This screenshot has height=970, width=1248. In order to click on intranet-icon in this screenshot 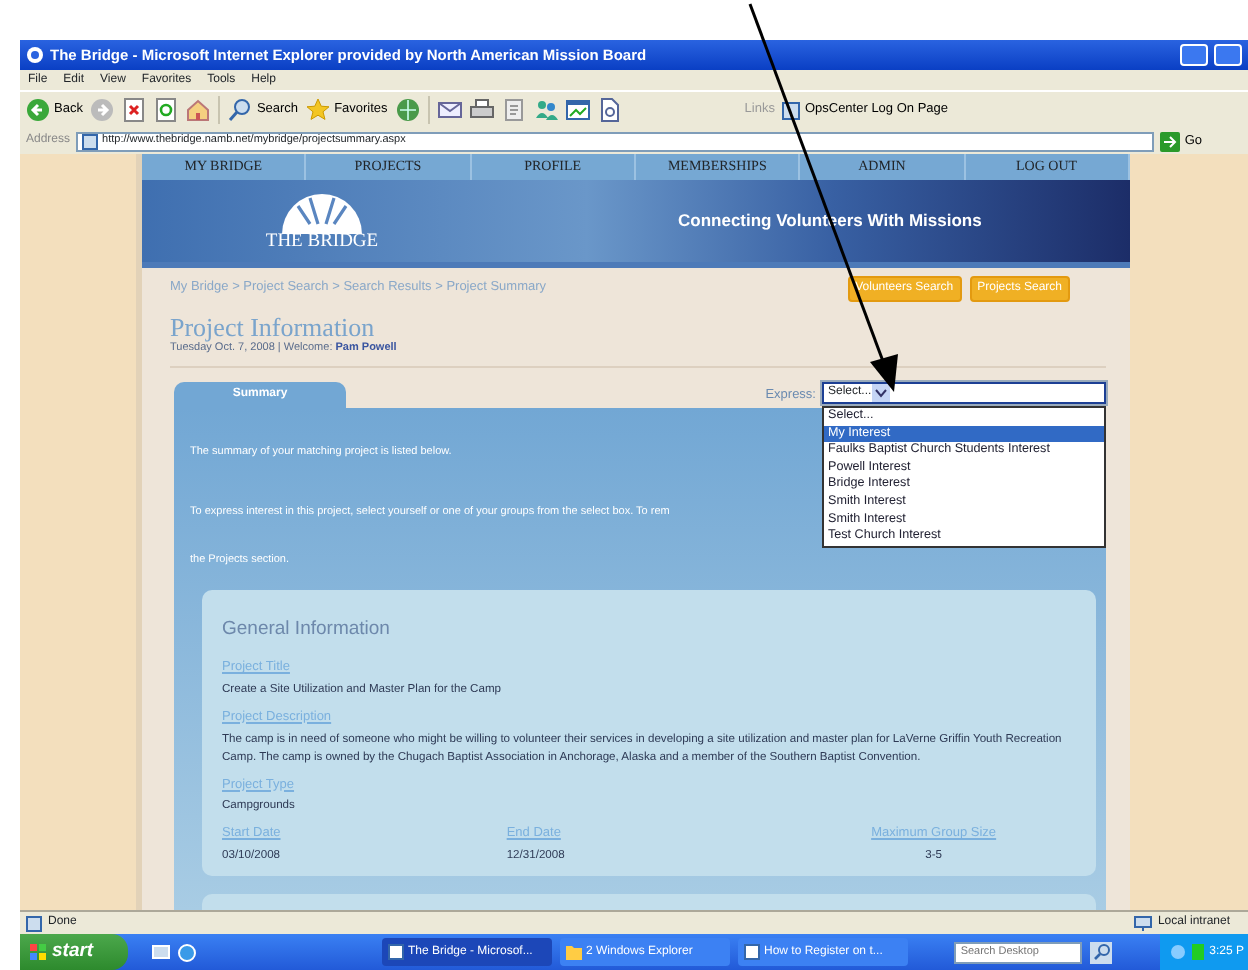, I will do `click(1142, 923)`.